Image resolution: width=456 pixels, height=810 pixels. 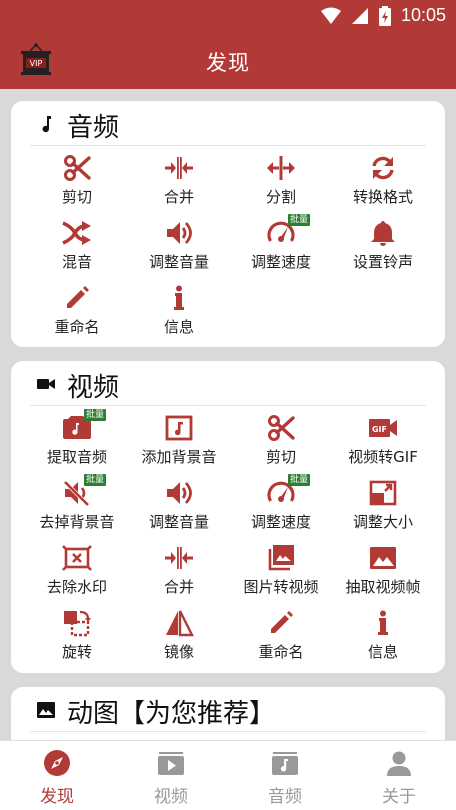 I want to click on bottom-nav: 发现 视频 音频 关于, so click(x=228, y=775).